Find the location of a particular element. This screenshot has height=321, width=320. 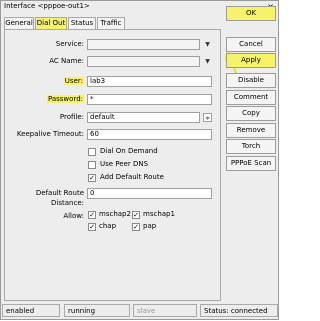

disable-button: Disable is located at coordinates (251, 80).